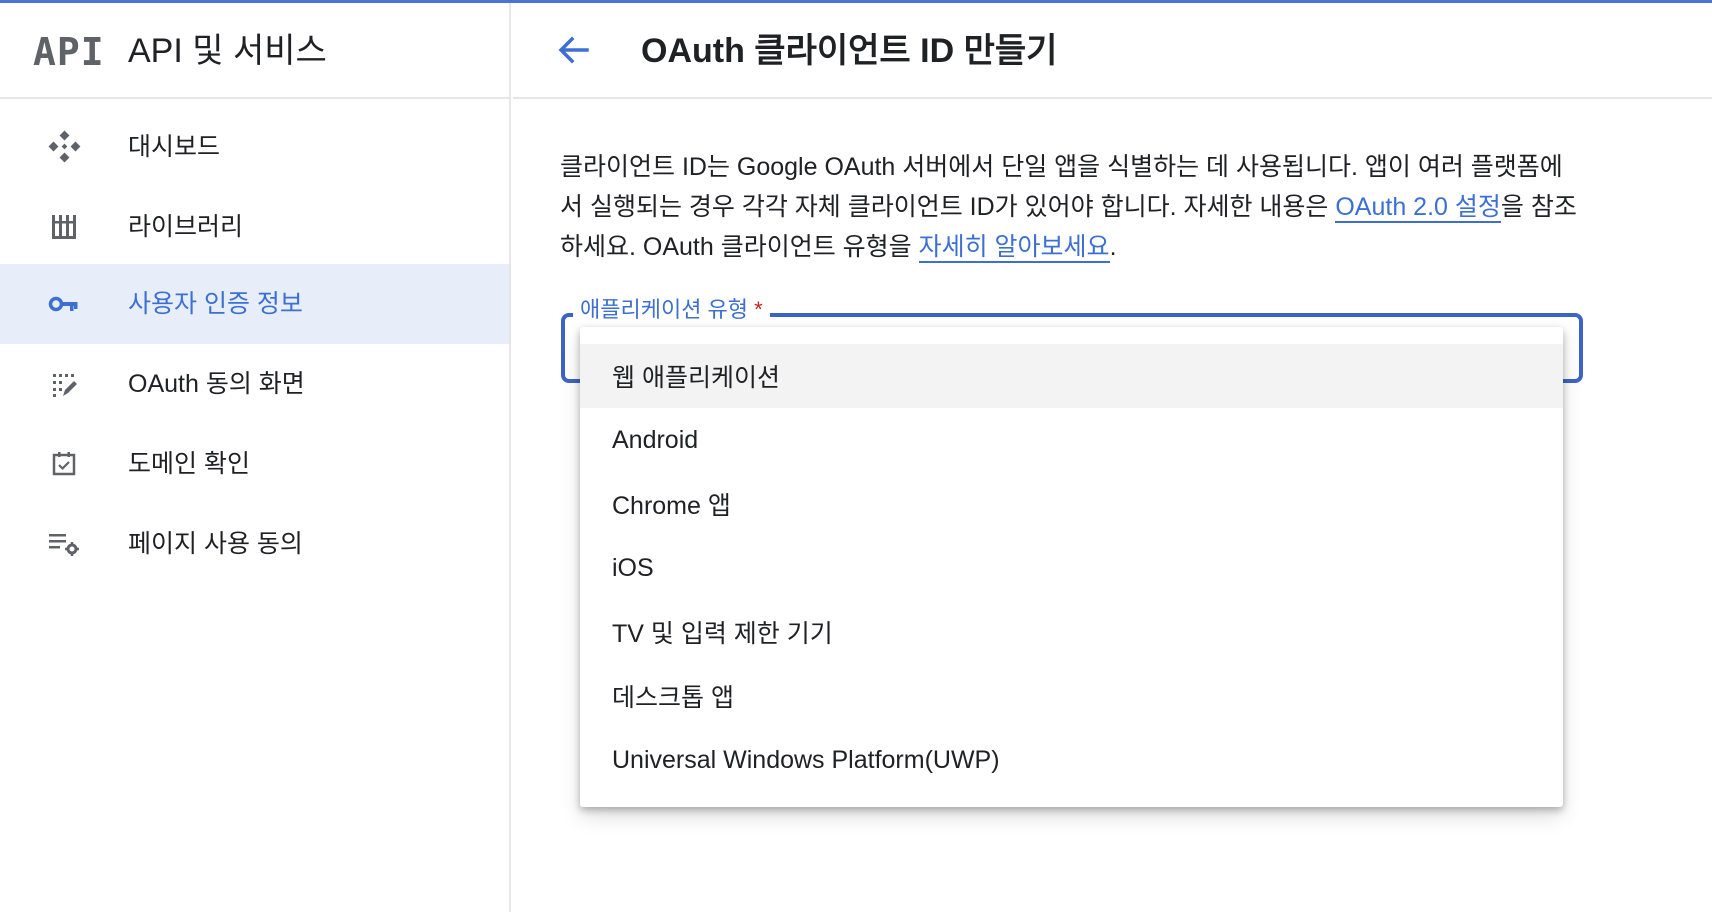 This screenshot has height=912, width=1712. Describe the element at coordinates (64, 227) in the screenshot. I see `library-icon` at that location.